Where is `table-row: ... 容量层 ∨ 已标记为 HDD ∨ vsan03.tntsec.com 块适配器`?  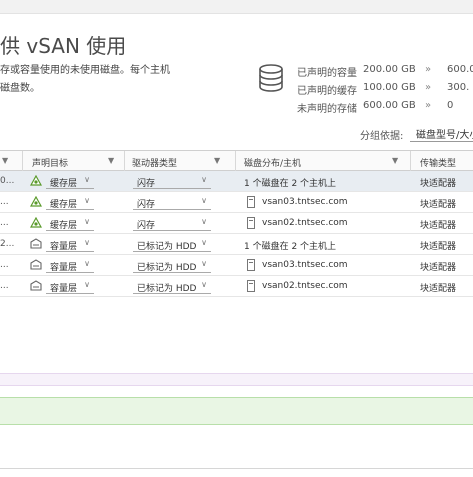
table-row: ... 容量层 ∨ 已标记为 HDD ∨ vsan03.tntsec.com 块适配器 is located at coordinates (236, 265).